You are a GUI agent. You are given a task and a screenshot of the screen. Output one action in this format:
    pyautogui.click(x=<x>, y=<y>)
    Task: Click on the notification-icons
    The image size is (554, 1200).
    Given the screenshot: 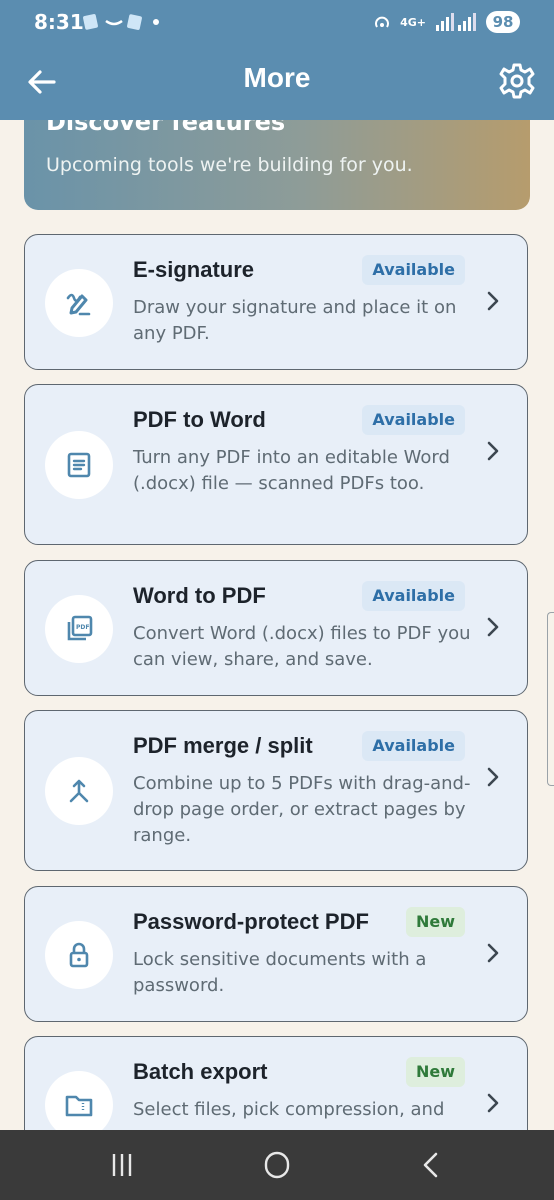 What is the action you would take?
    pyautogui.click(x=121, y=22)
    